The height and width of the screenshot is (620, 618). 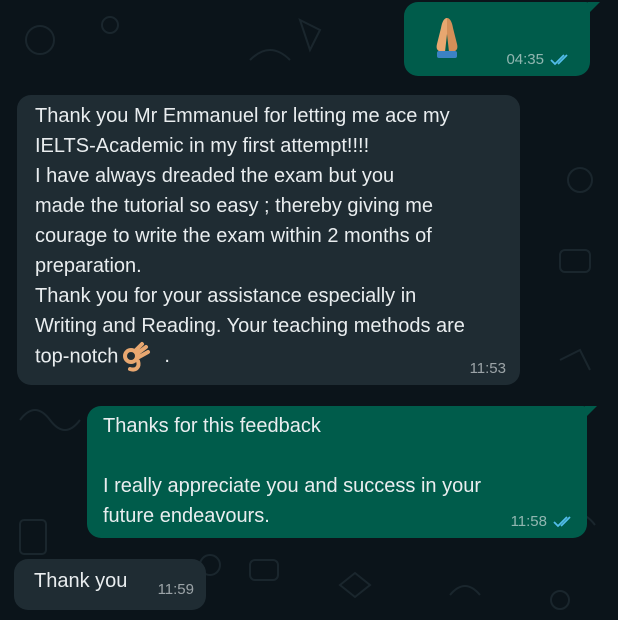 I want to click on message-incoming-thanks: Thank you 11:59, so click(x=110, y=584).